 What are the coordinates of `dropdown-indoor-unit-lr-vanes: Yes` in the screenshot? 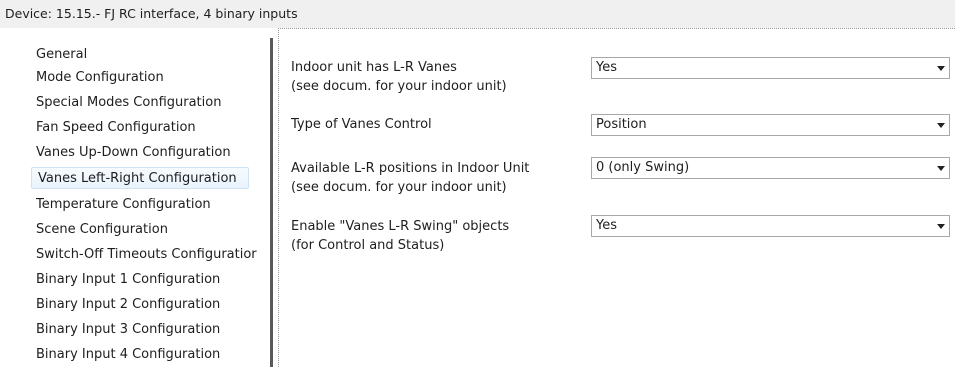 It's located at (770, 68).